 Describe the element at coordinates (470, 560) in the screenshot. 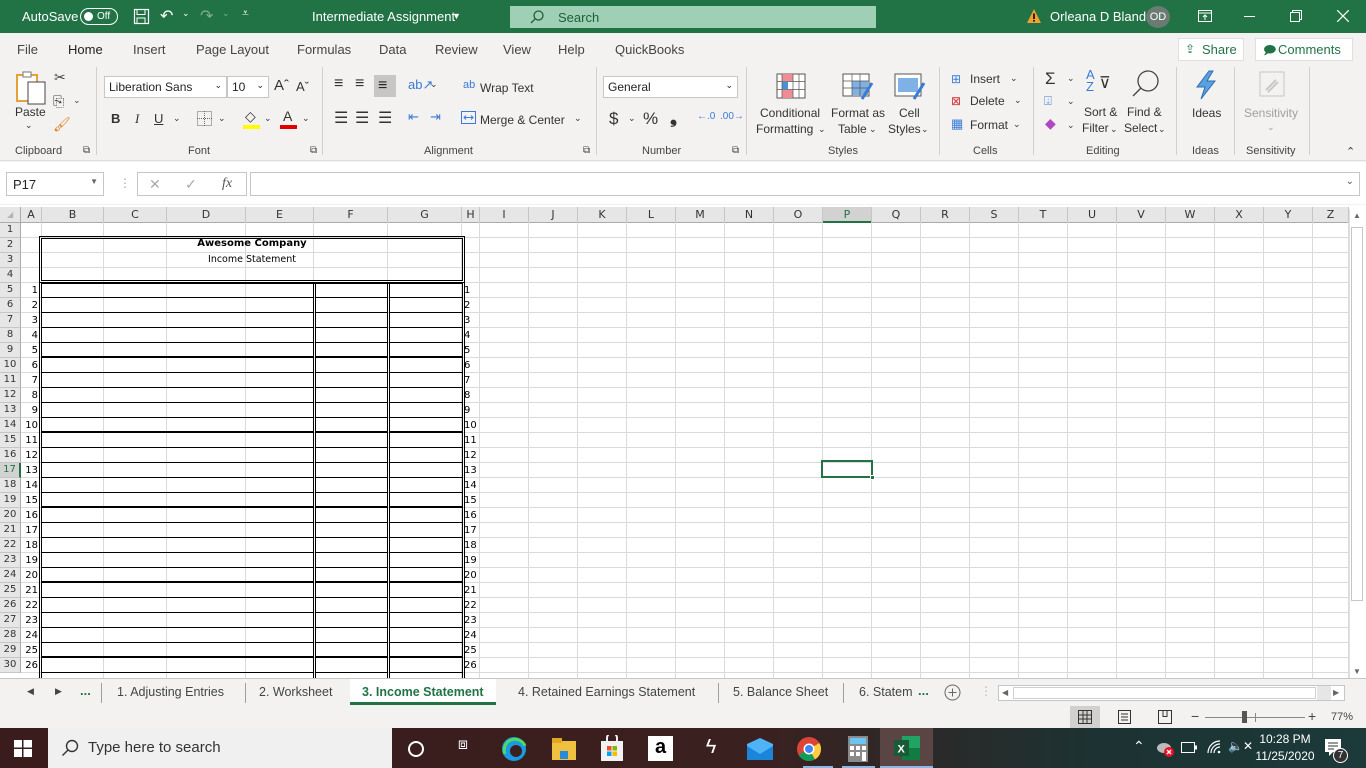

I see `line-number-right: 19` at that location.